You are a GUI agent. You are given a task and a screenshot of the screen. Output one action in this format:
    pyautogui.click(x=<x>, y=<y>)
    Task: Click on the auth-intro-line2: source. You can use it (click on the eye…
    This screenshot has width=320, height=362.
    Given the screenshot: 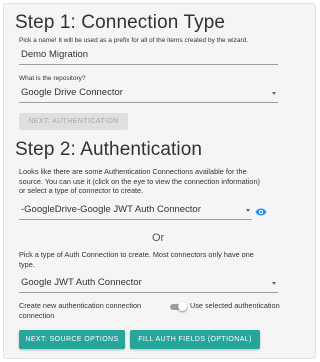 What is the action you would take?
    pyautogui.click(x=139, y=181)
    